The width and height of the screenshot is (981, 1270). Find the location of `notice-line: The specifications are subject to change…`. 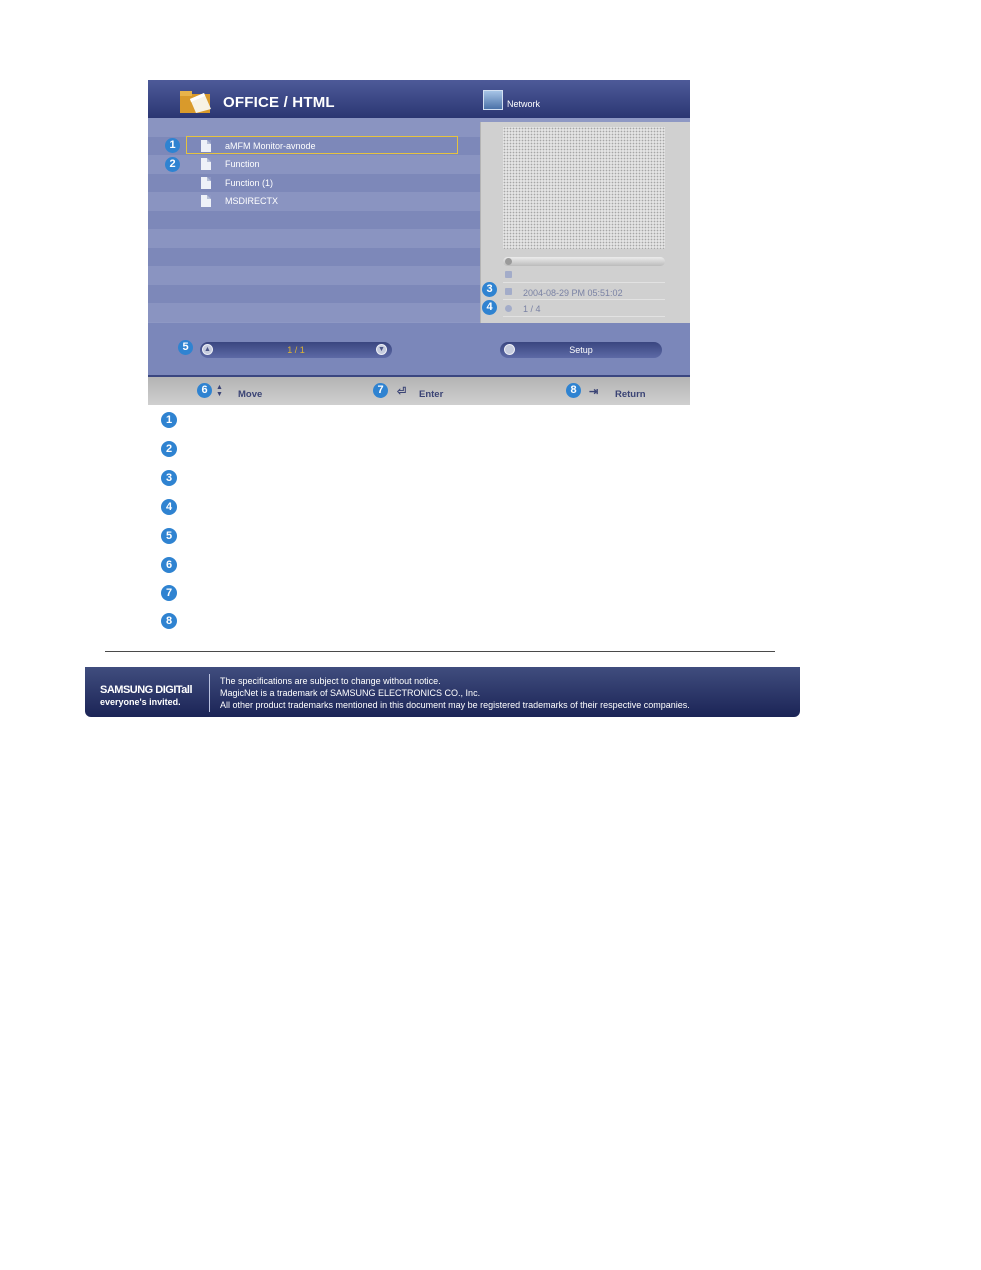

notice-line: The specifications are subject to change… is located at coordinates (330, 681).